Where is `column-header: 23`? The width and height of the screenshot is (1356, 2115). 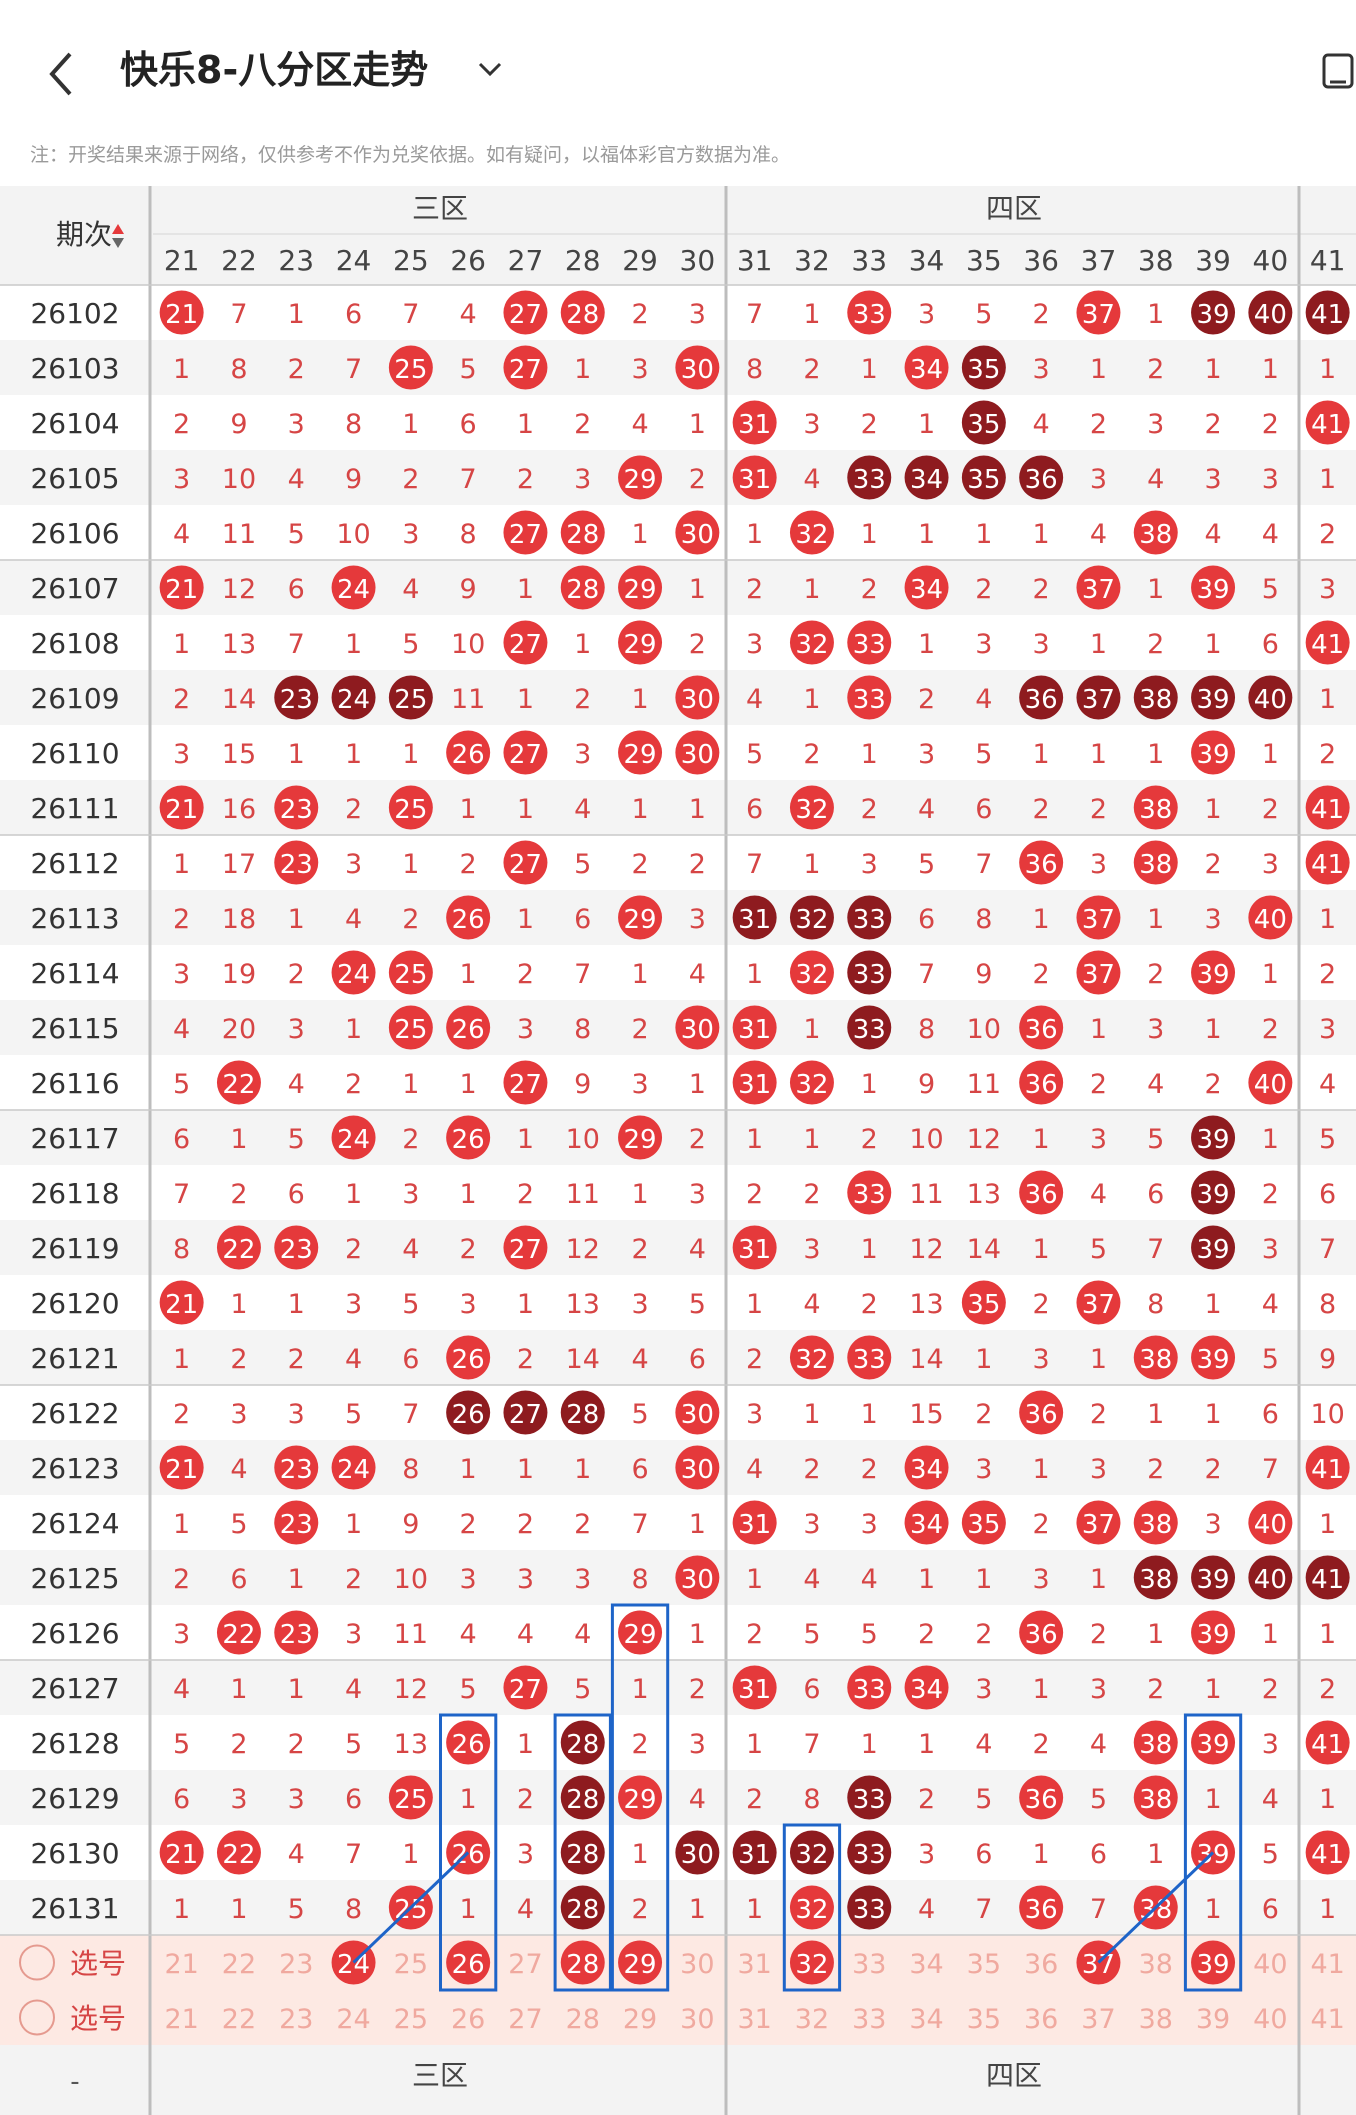 column-header: 23 is located at coordinates (296, 260).